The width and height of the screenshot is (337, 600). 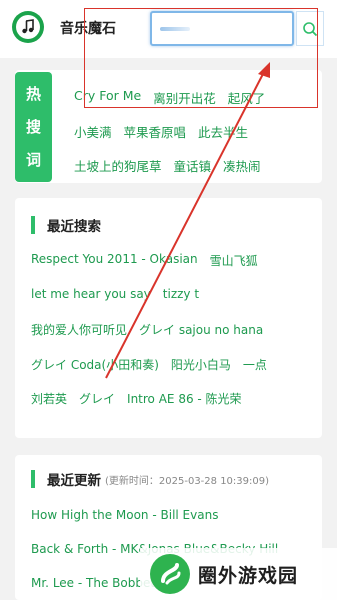 I want to click on recent-search-row: グレイ Coda(小田和奏) 阳光小白马 一点, so click(x=149, y=366).